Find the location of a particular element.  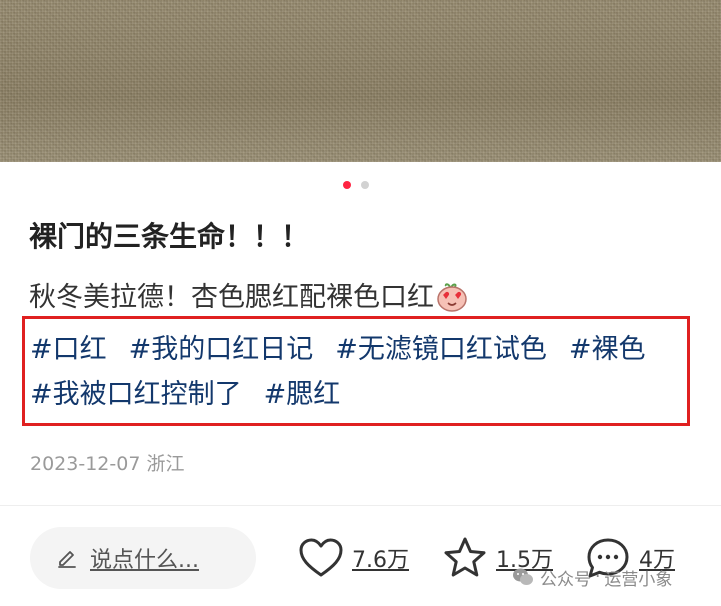

post-title: 裸门的三条生命！！！ is located at coordinates (169, 236).